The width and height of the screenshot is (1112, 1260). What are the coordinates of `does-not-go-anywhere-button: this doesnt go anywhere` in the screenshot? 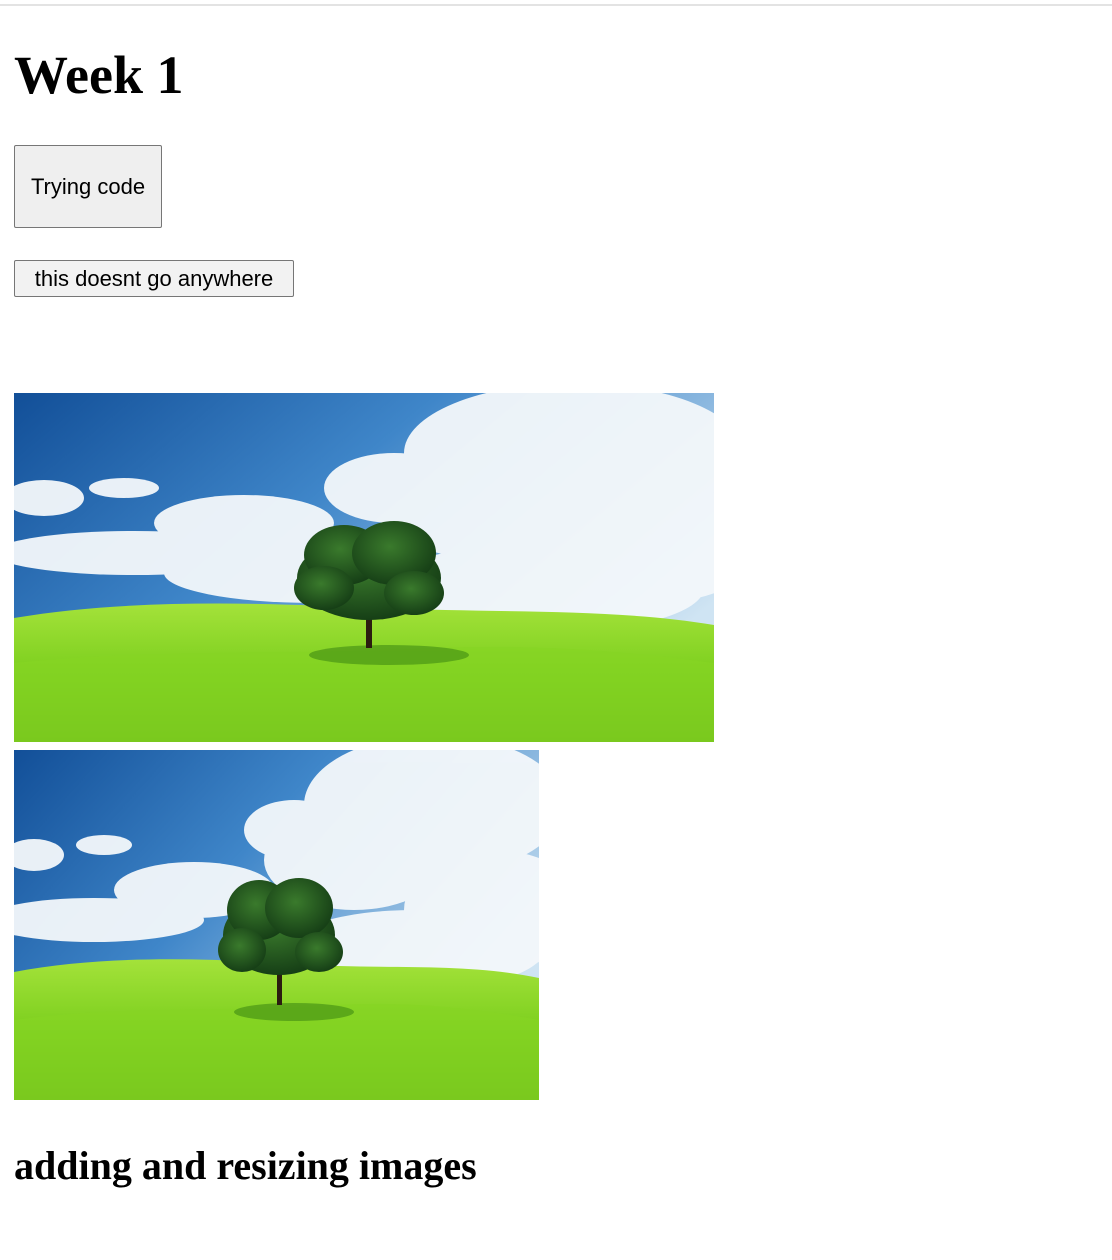 It's located at (154, 278).